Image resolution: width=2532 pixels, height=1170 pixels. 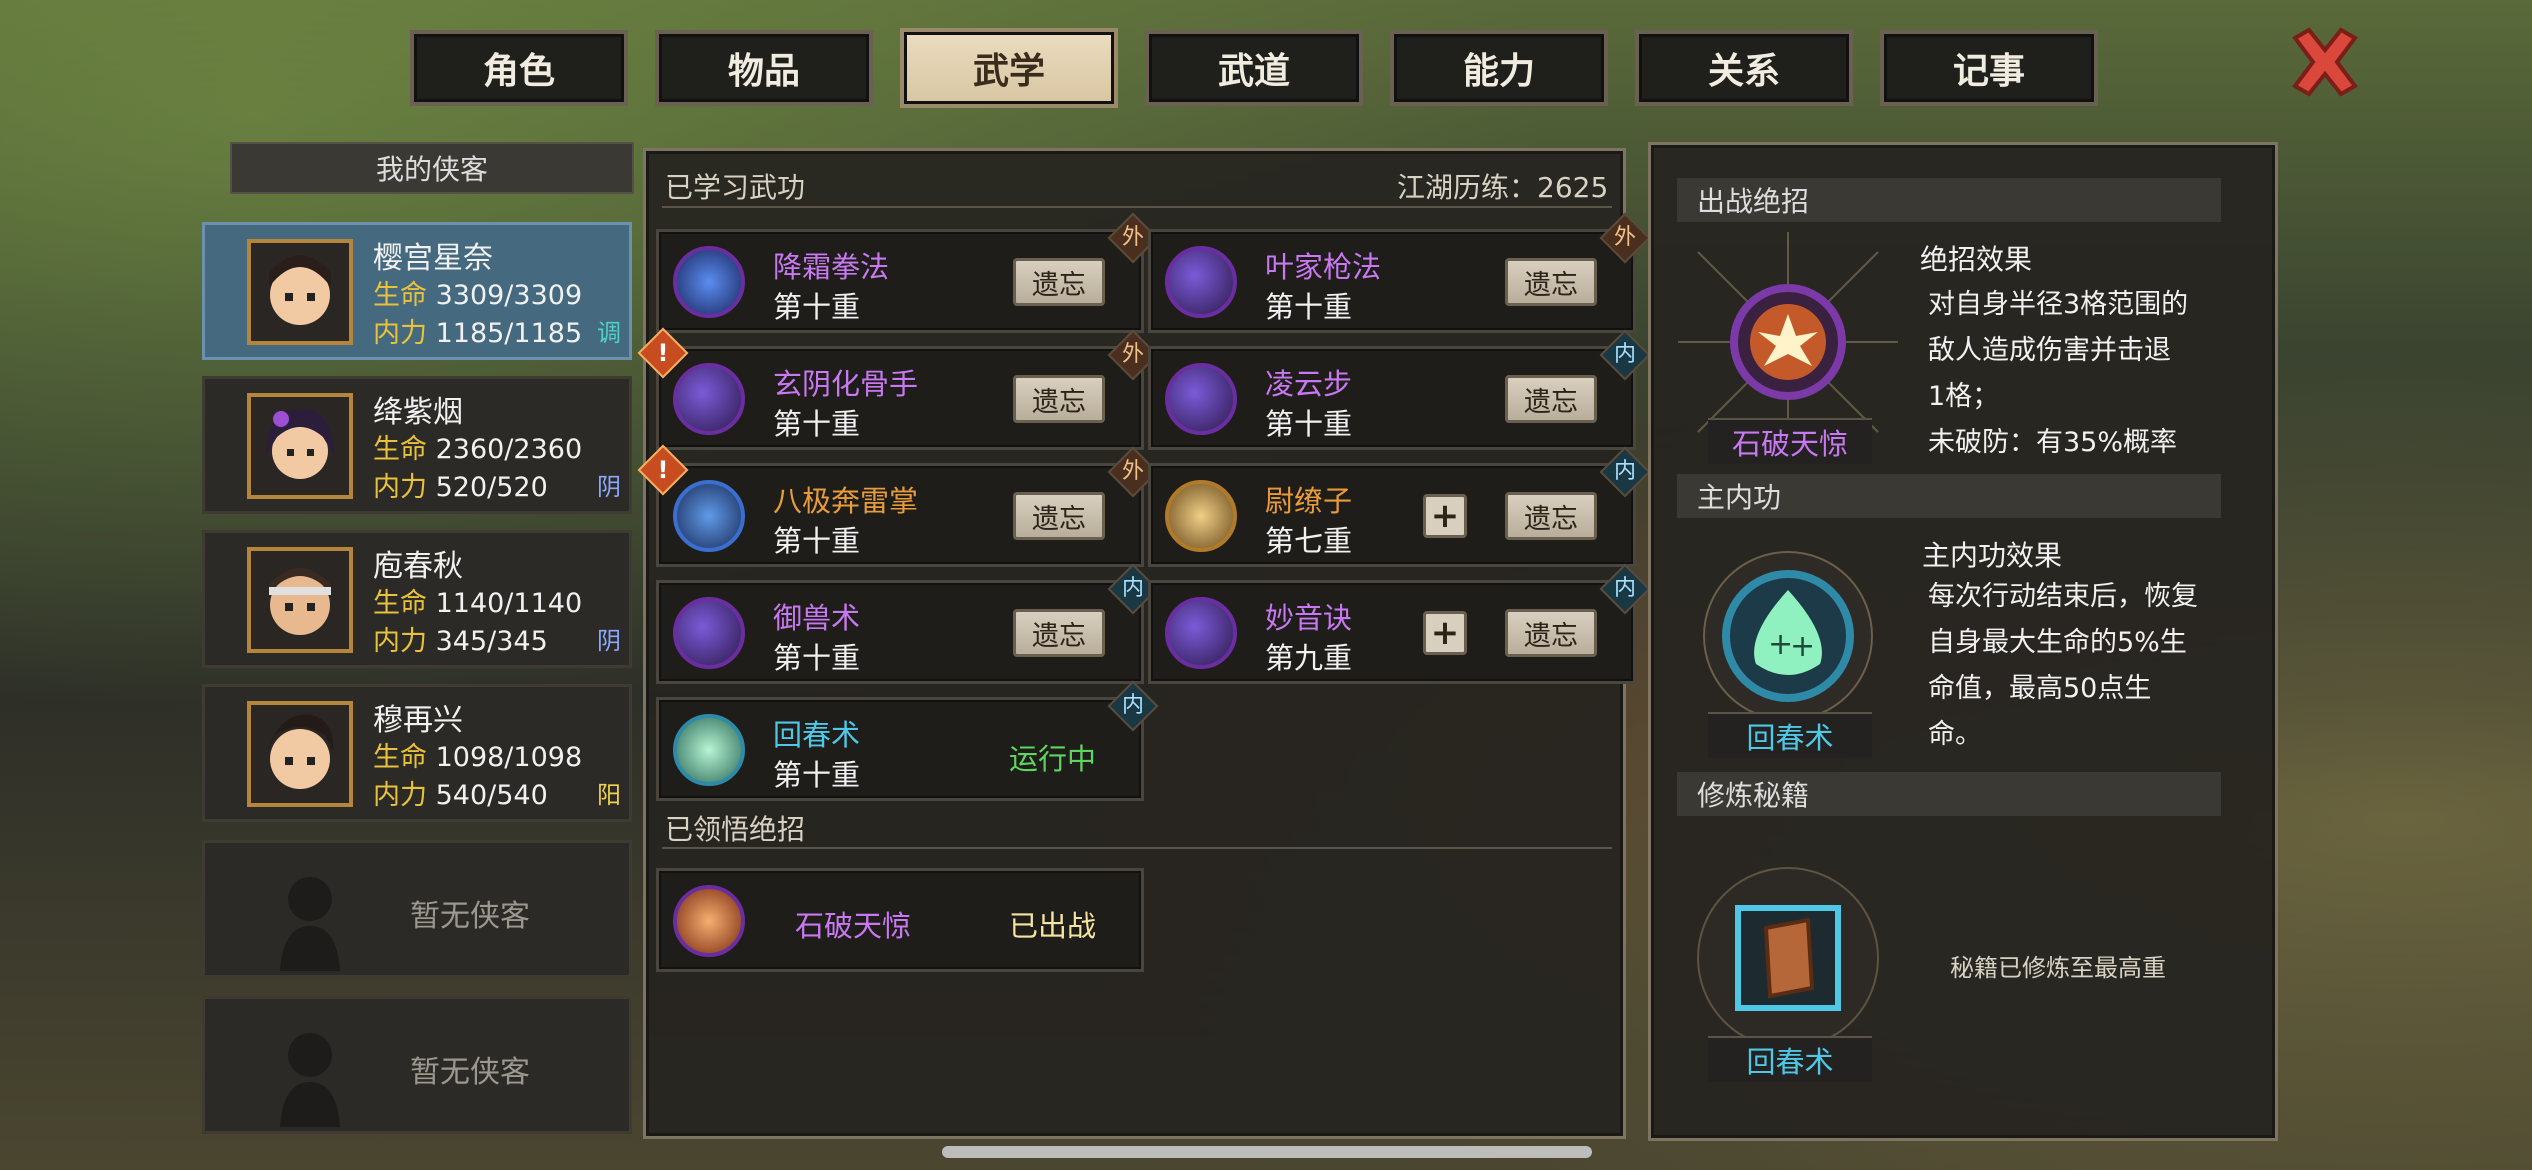 I want to click on mp-row: 内力 520/520, so click(x=460, y=487).